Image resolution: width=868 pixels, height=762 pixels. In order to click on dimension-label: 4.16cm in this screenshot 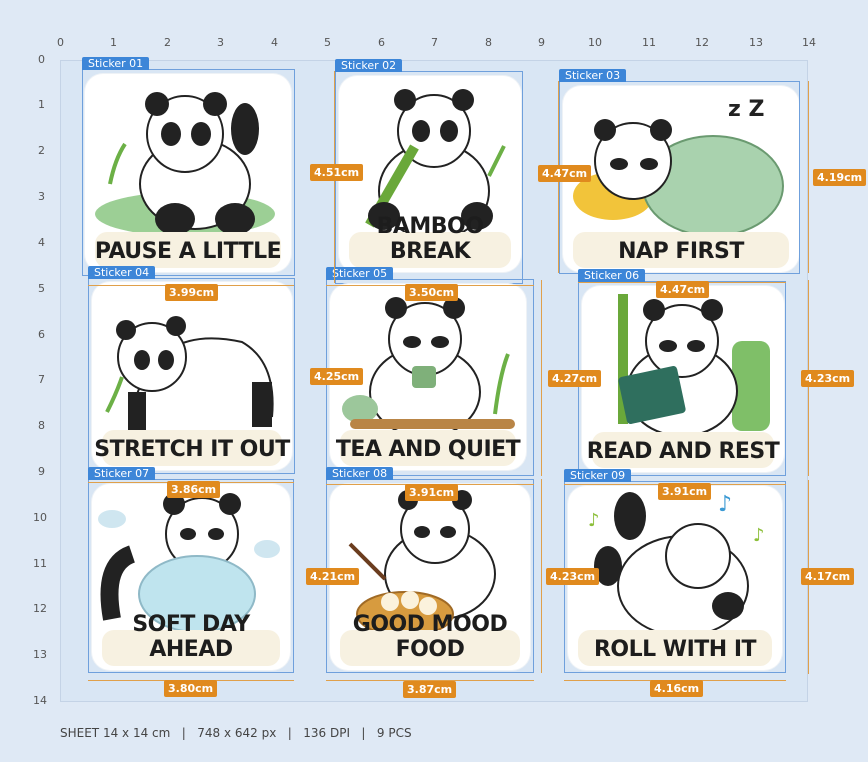, I will do `click(677, 688)`.